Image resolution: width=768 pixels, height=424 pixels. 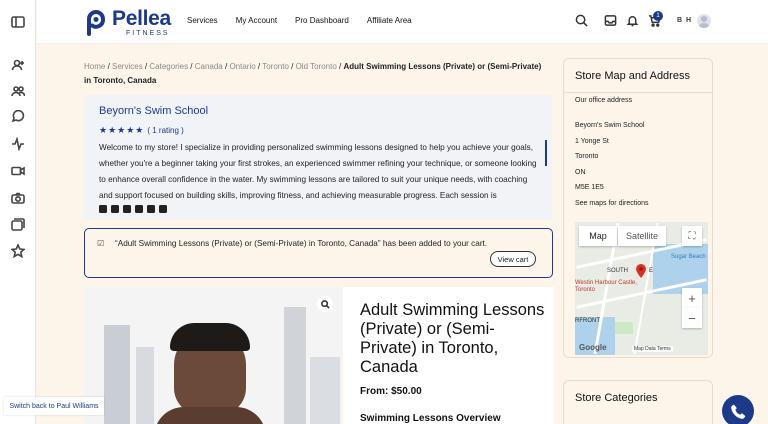 What do you see at coordinates (18, 22) in the screenshot?
I see `sidebar-toggle-icon` at bounding box center [18, 22].